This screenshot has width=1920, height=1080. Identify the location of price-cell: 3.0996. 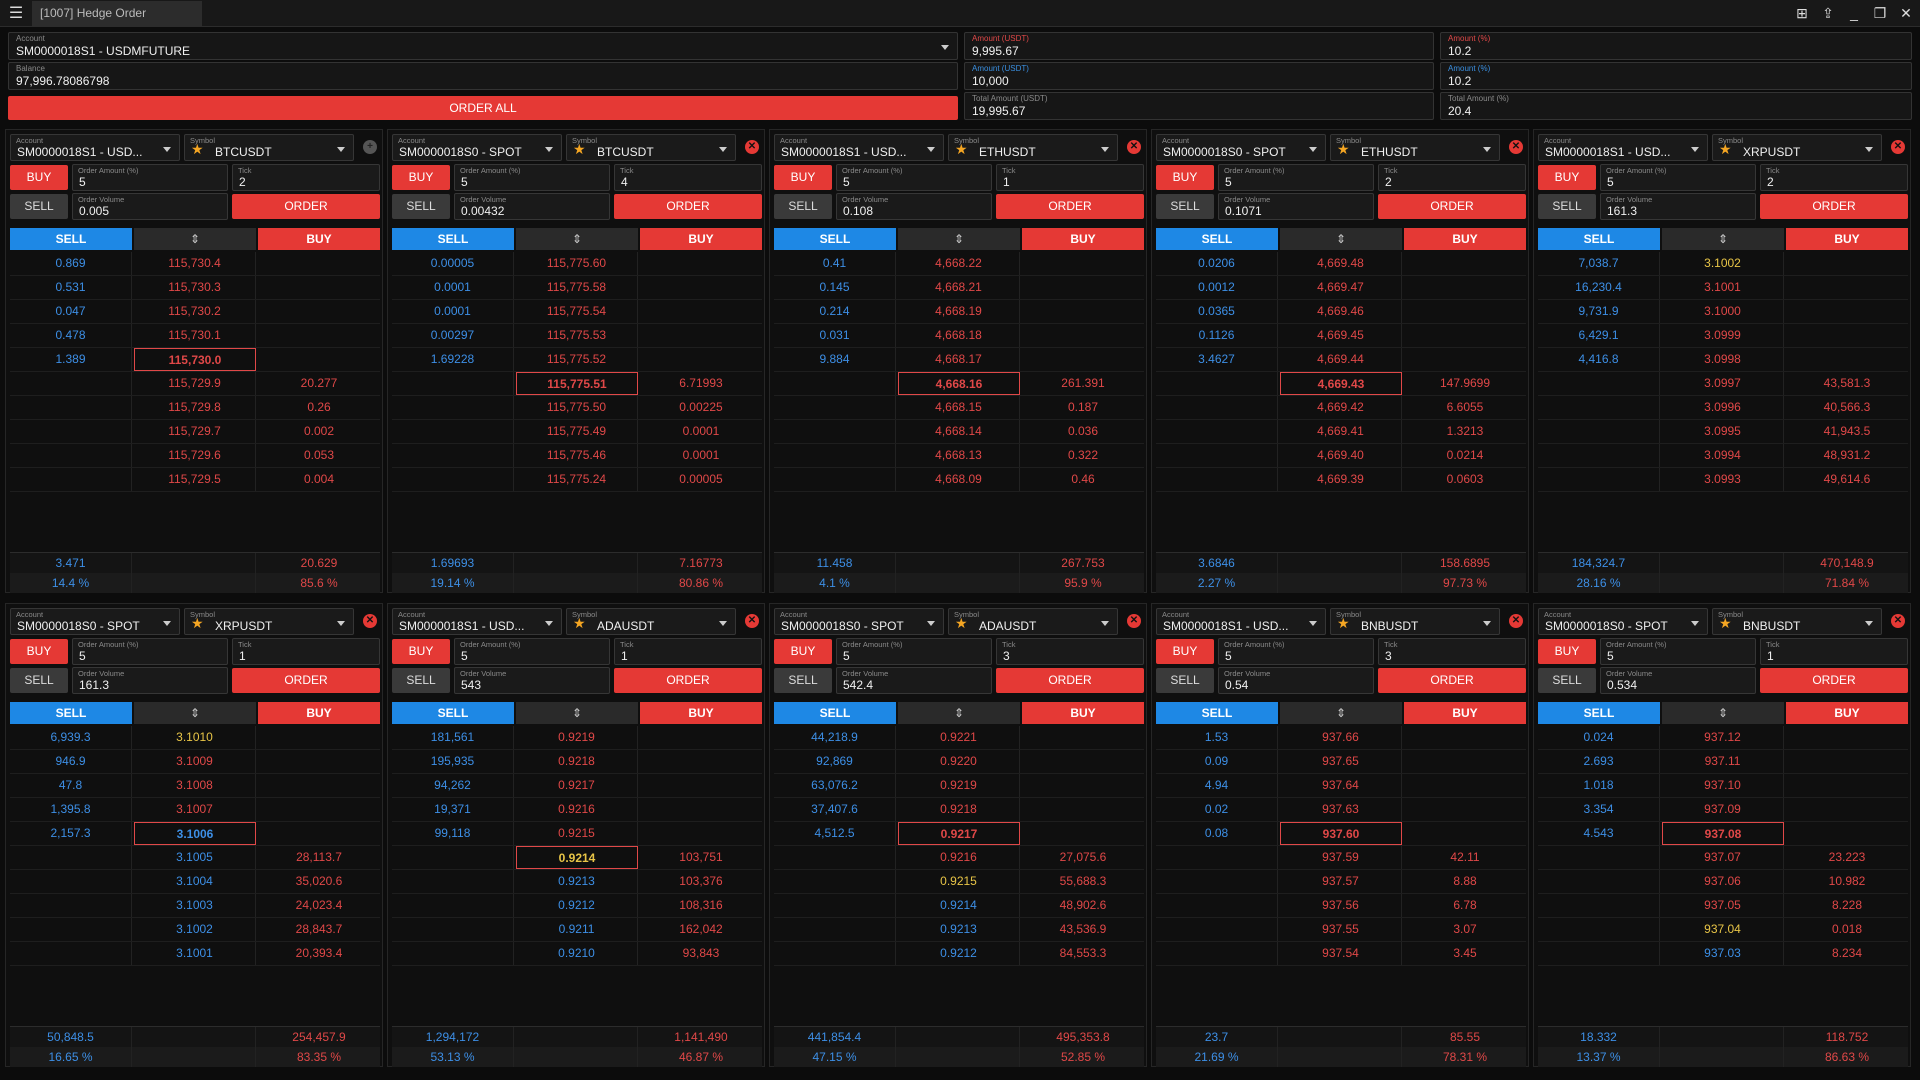
(1723, 407).